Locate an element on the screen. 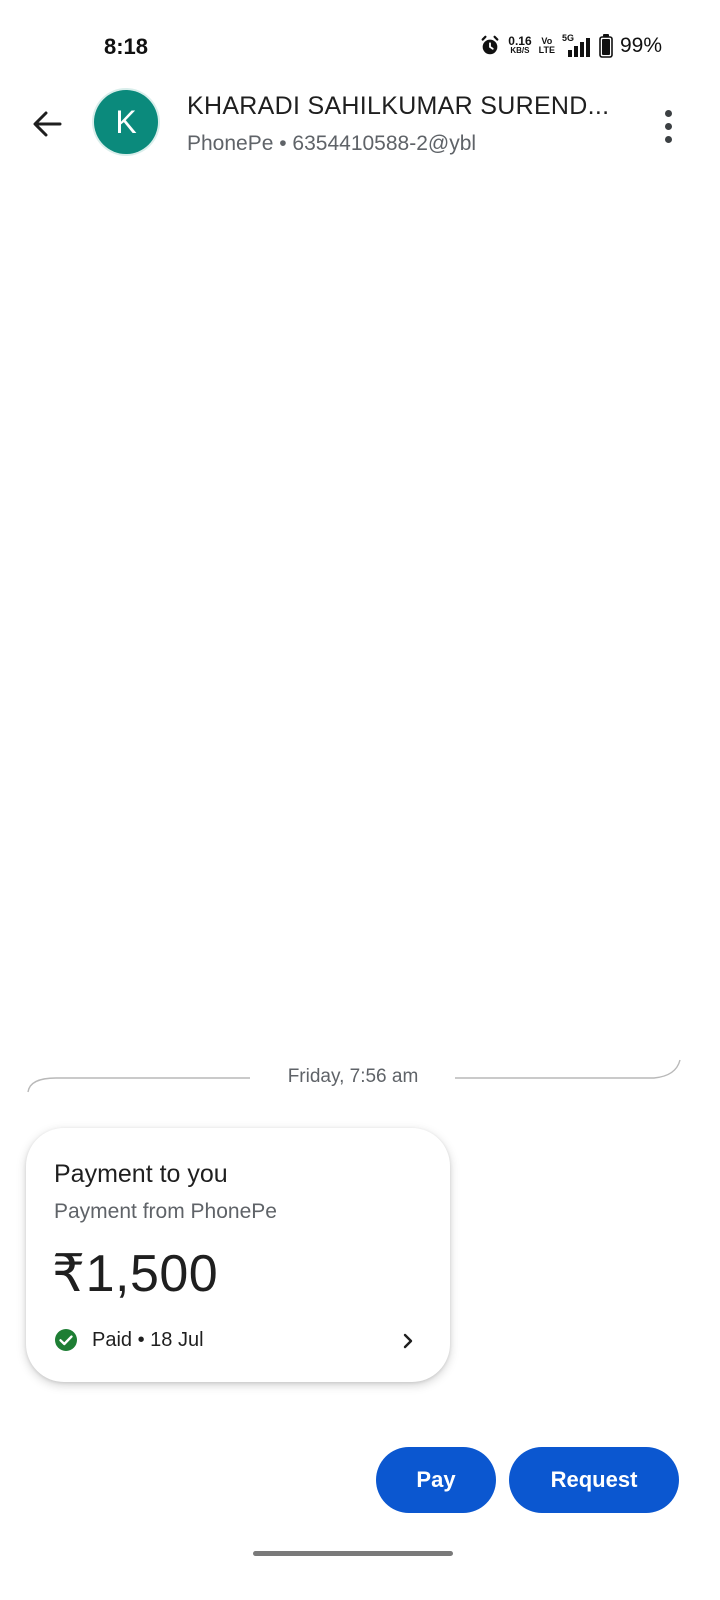  status-icons: 0.16 KB/S Vo LTE 5G 99% is located at coordinates (570, 46).